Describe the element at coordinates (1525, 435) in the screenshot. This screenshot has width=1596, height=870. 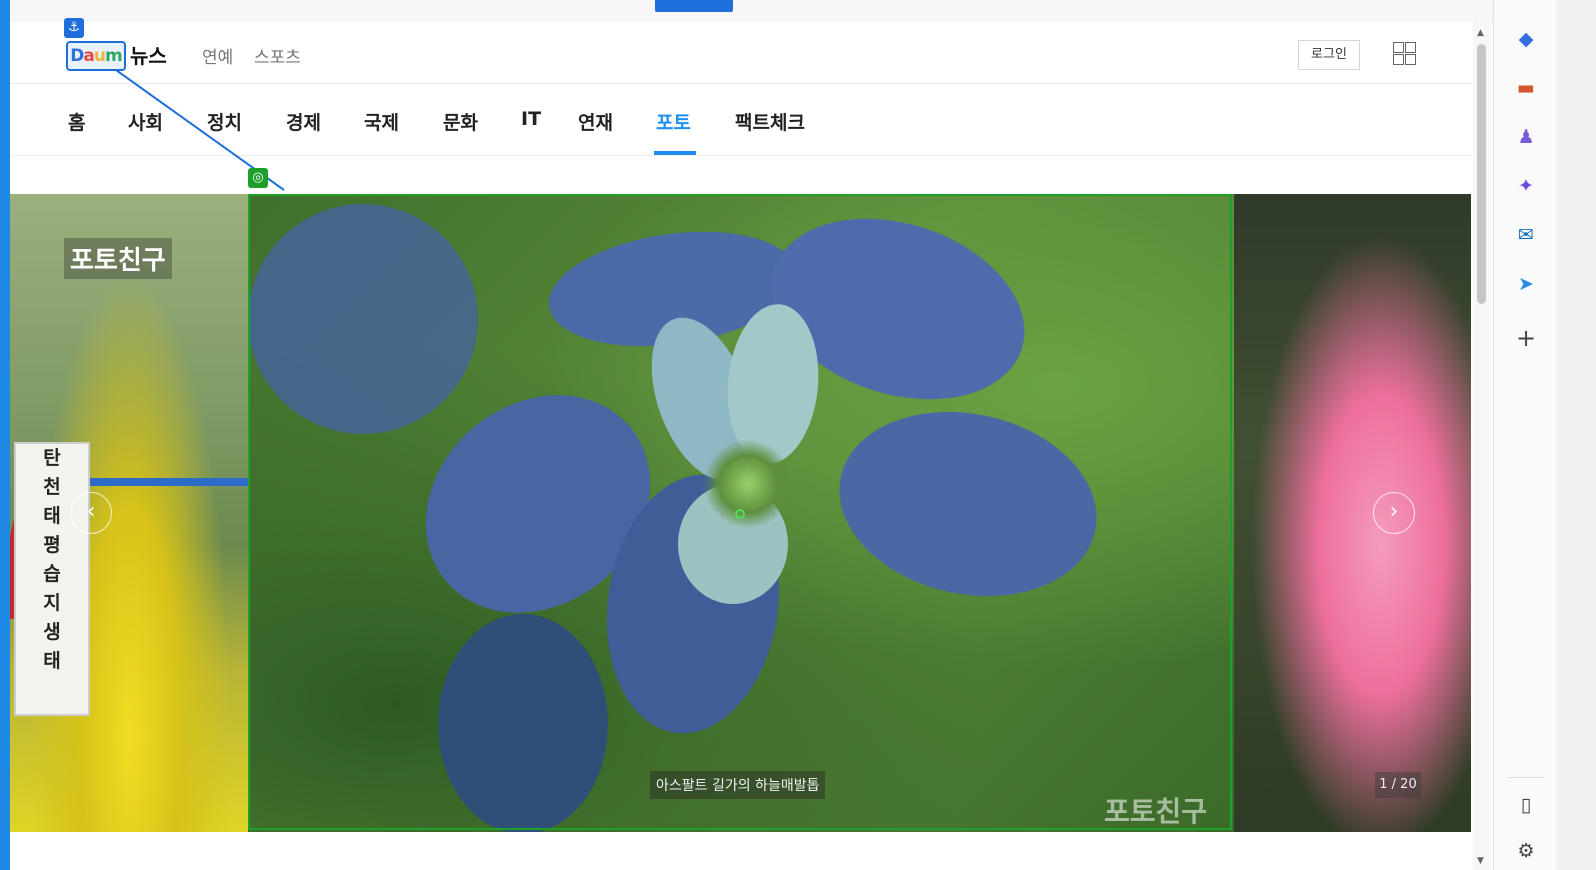
I see `browser-sidebar: ◆ ▬ ♟ ✦ ✉ ➤ + ▯ ⚙` at that location.